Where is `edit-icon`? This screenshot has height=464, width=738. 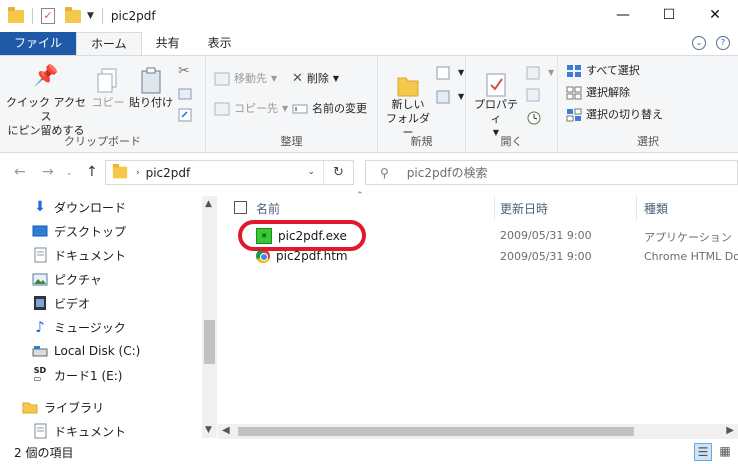 edit-icon is located at coordinates (534, 95).